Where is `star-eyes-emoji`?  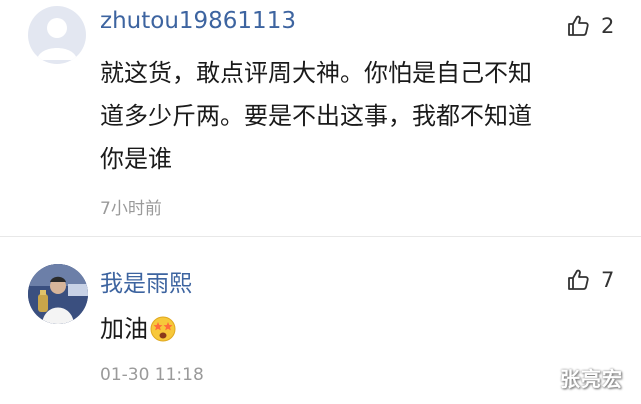
star-eyes-emoji is located at coordinates (163, 334).